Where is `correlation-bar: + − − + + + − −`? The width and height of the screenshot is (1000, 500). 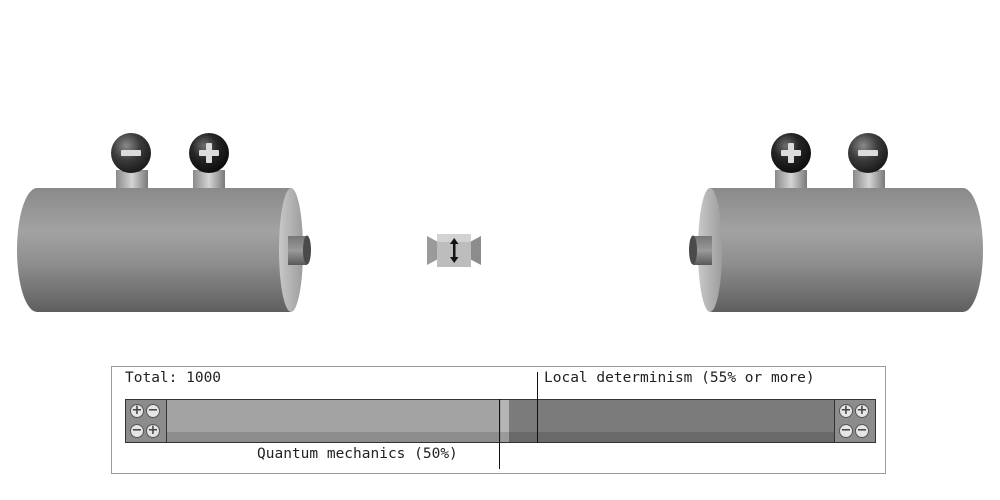
correlation-bar: + − − + + + − − is located at coordinates (500, 421).